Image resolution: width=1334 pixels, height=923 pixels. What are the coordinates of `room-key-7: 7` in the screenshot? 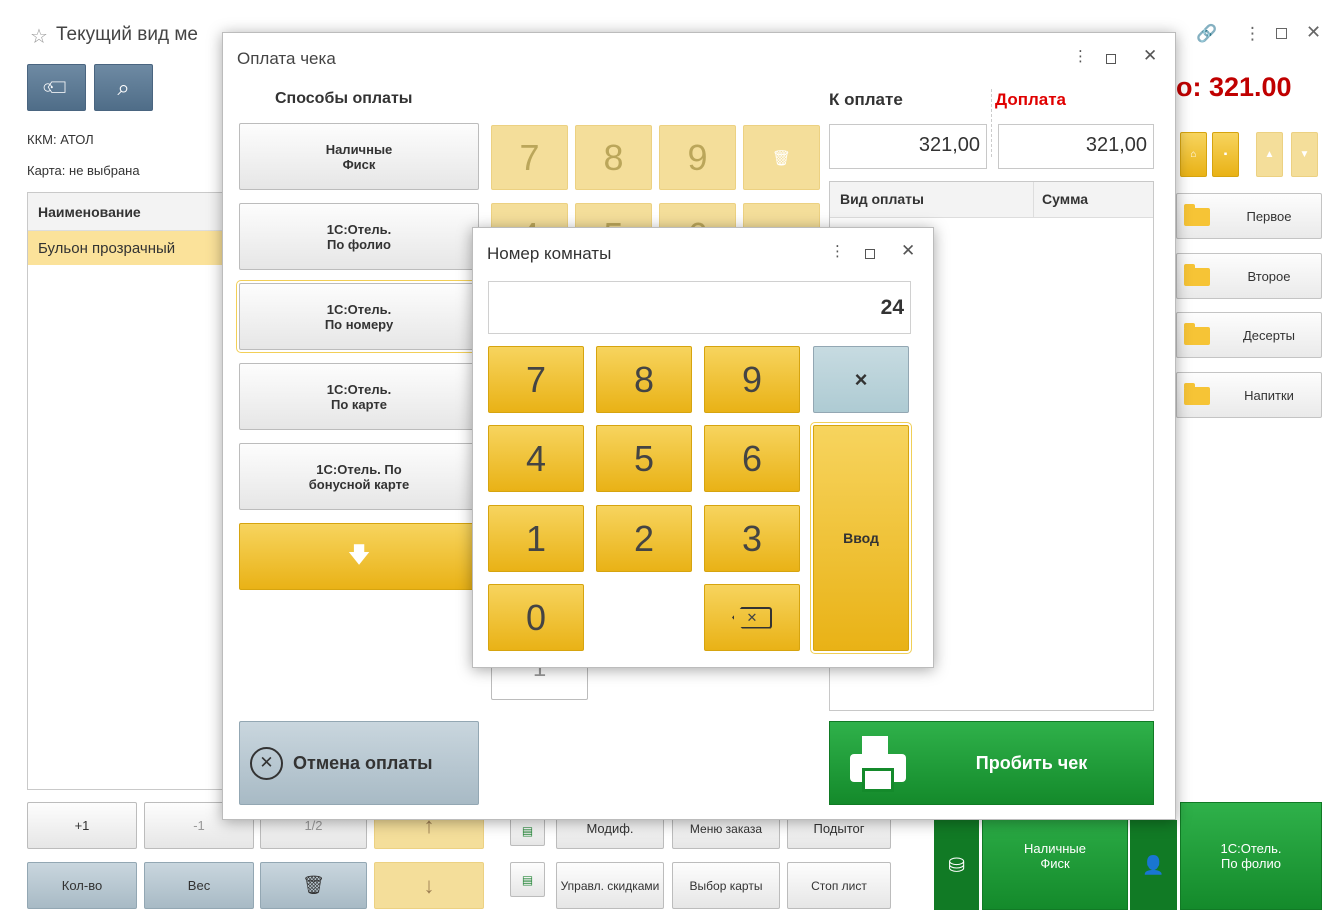 It's located at (536, 379).